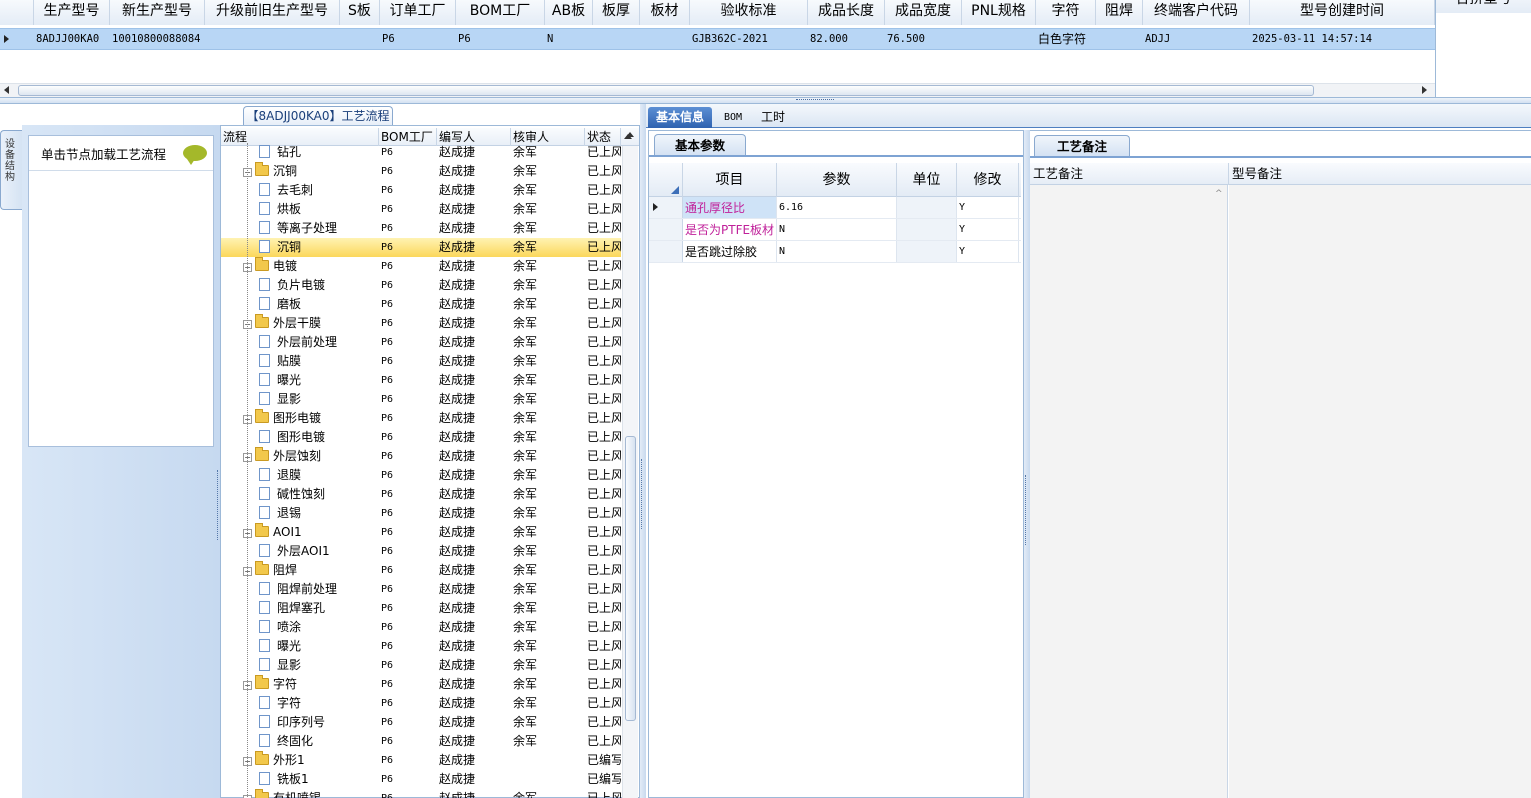  What do you see at coordinates (1129, 174) in the screenshot?
I see `col-process-remarks: 工艺备注` at bounding box center [1129, 174].